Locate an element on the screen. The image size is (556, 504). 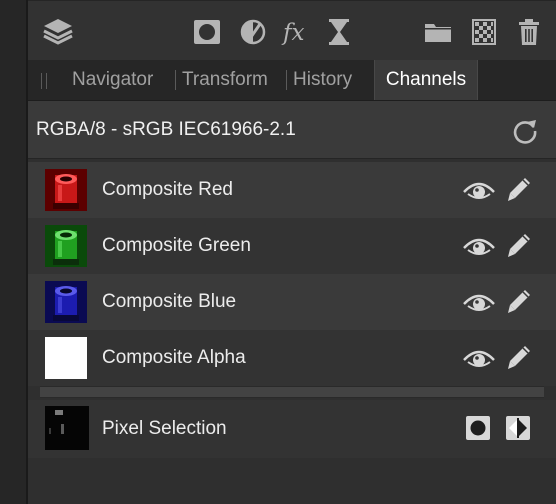
tab-transform: Transform is located at coordinates (225, 80).